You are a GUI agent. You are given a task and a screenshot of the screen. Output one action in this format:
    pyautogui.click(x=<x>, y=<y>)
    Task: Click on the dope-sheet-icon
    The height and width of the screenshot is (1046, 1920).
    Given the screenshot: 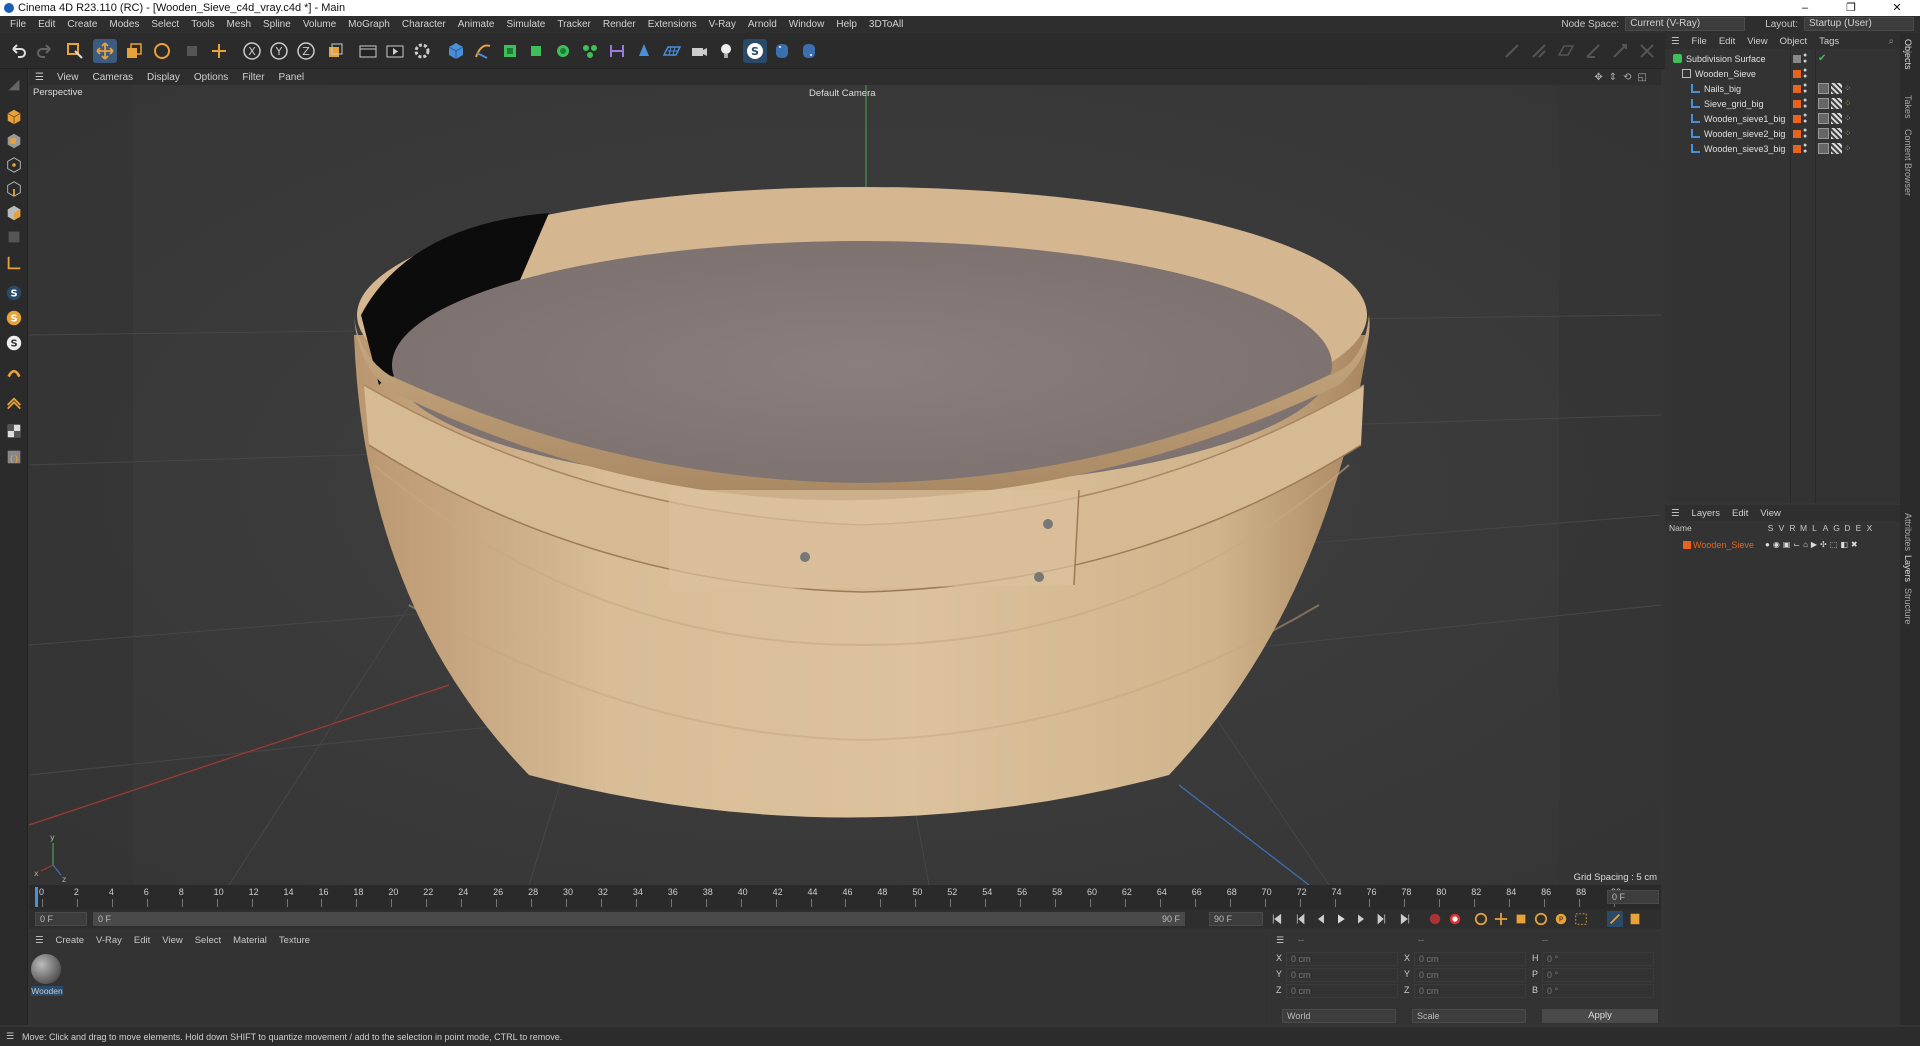 What is the action you would take?
    pyautogui.click(x=1635, y=919)
    